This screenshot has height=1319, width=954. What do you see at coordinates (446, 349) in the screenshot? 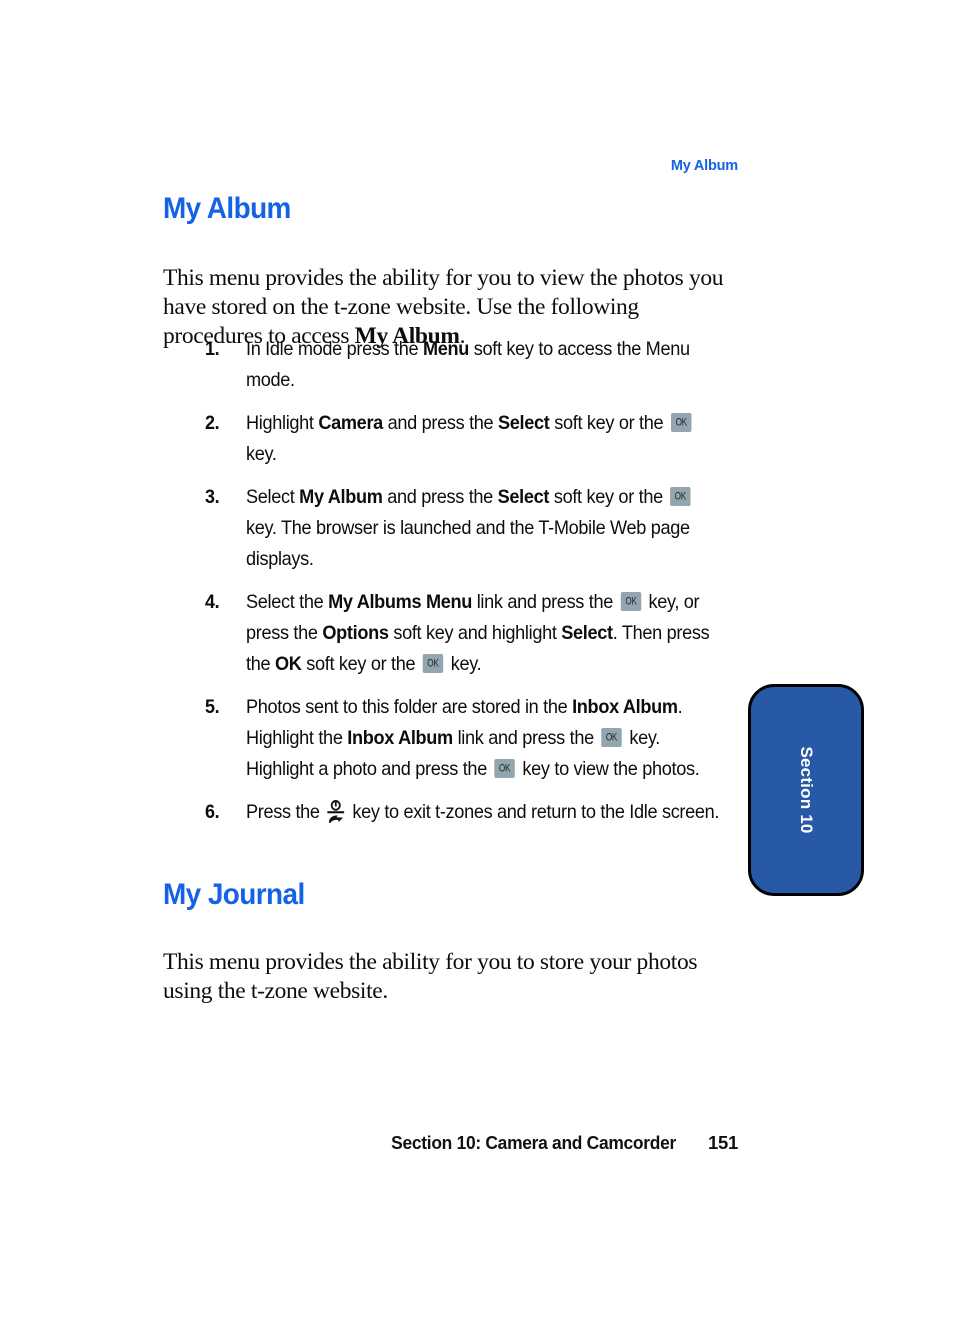
I see `ui-term: Menu` at bounding box center [446, 349].